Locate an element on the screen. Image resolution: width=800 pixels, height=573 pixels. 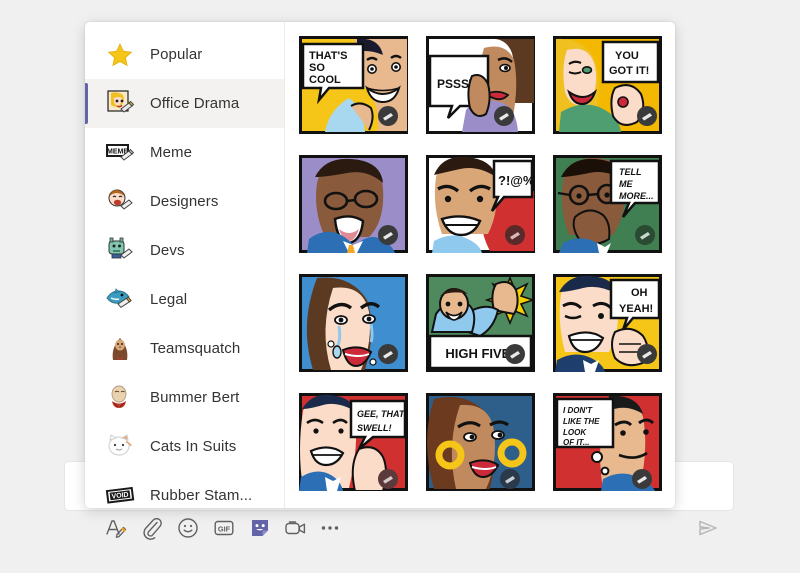
svg-text: THAT'S is located at coordinates (328, 56).